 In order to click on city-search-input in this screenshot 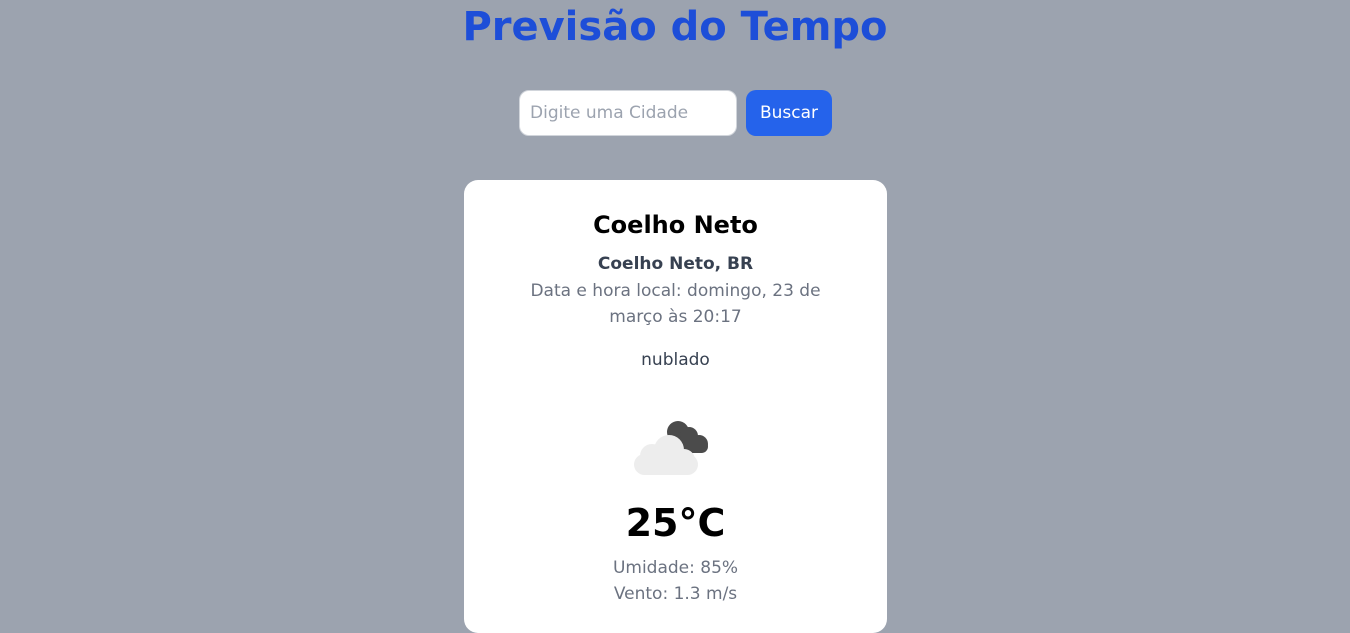, I will do `click(628, 113)`.